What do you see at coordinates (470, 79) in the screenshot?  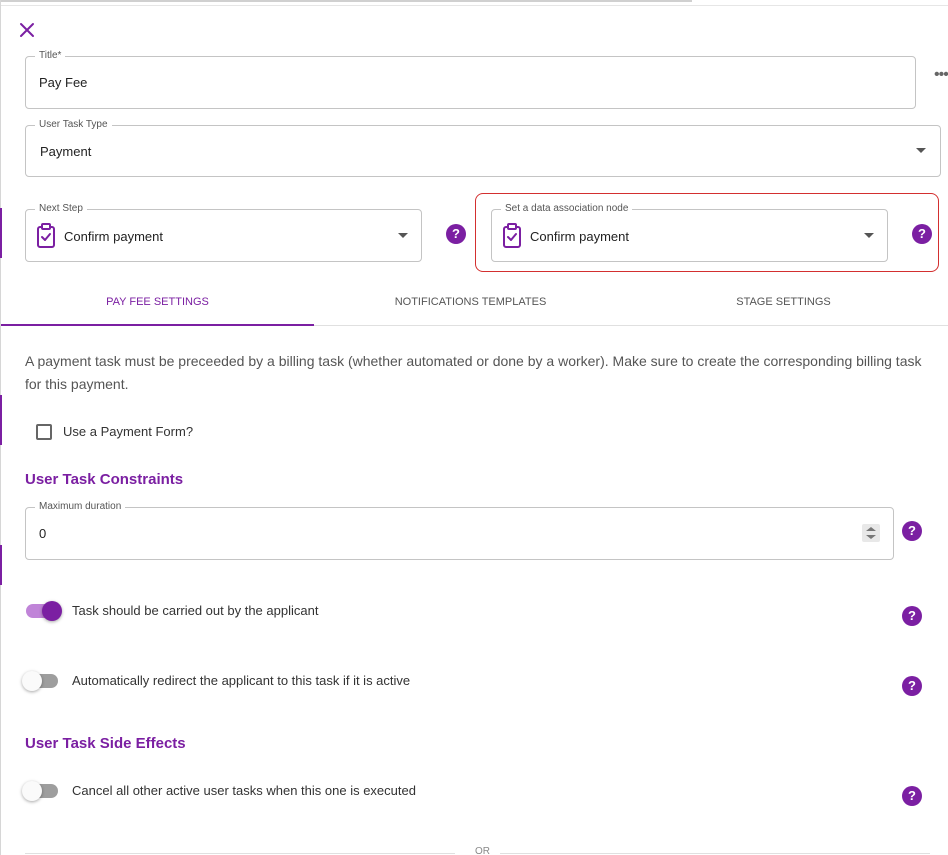 I see `title-field: Title* Pay Fee` at bounding box center [470, 79].